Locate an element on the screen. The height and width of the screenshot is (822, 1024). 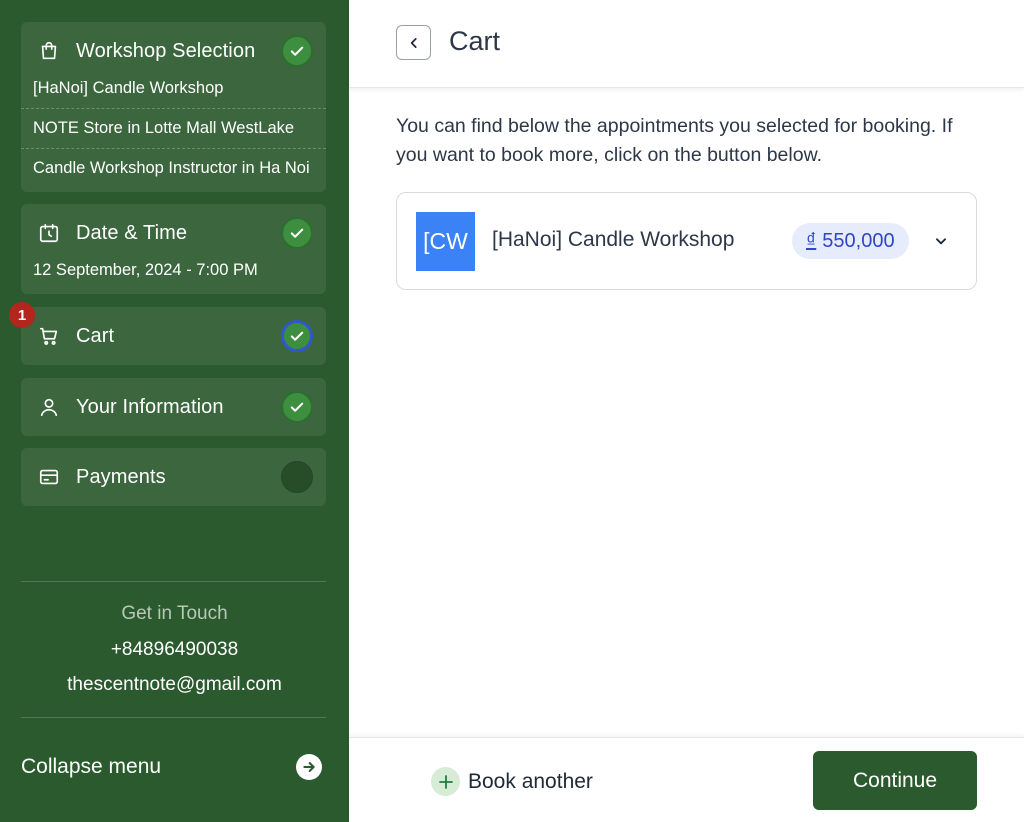
cart-item: [CW [HaNoi] Candle Workshop ₫ 550,000 is located at coordinates (686, 241).